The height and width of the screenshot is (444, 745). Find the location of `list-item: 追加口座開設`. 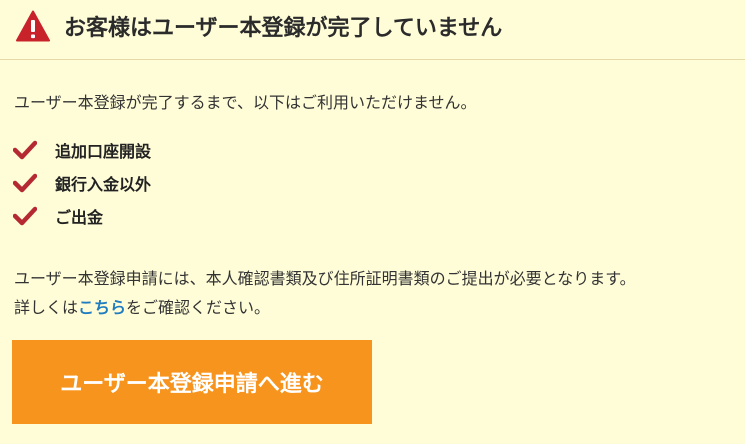

list-item: 追加口座開設 is located at coordinates (82, 149).